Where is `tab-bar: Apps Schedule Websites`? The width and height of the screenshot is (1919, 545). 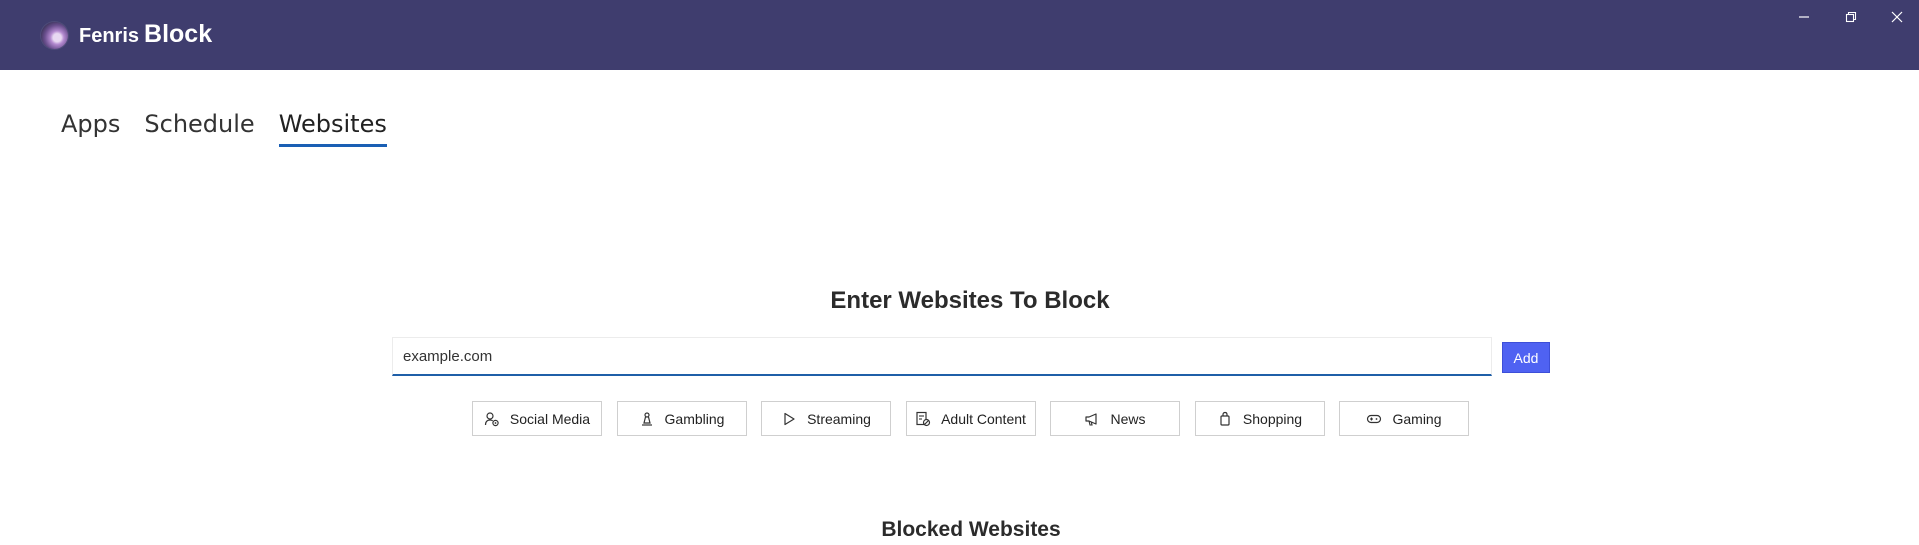 tab-bar: Apps Schedule Websites is located at coordinates (236, 128).